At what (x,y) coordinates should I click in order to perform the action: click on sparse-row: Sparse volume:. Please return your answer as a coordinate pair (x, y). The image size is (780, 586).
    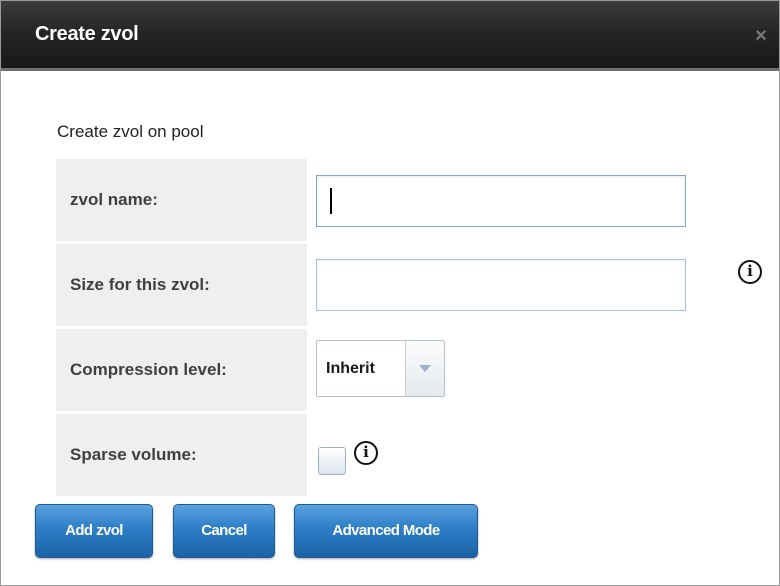
    Looking at the image, I should click on (181, 455).